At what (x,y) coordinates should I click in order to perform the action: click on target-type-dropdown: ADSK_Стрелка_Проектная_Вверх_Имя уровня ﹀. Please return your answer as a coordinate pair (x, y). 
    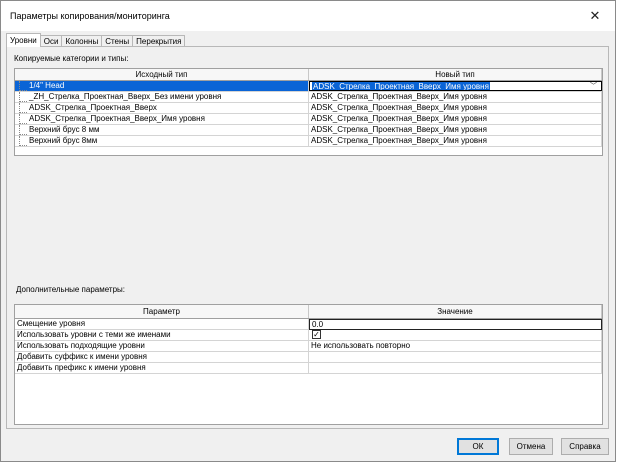
    Looking at the image, I should click on (455, 86).